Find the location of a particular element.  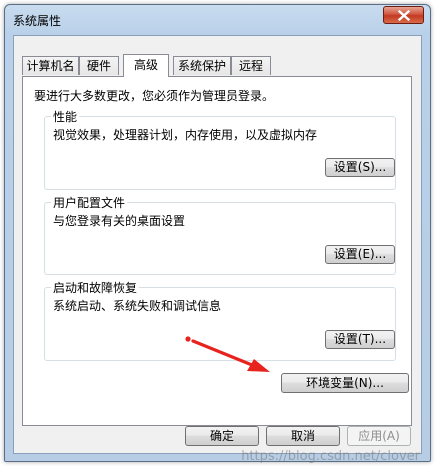

tab-system-protection: 系统保护 is located at coordinates (202, 65).